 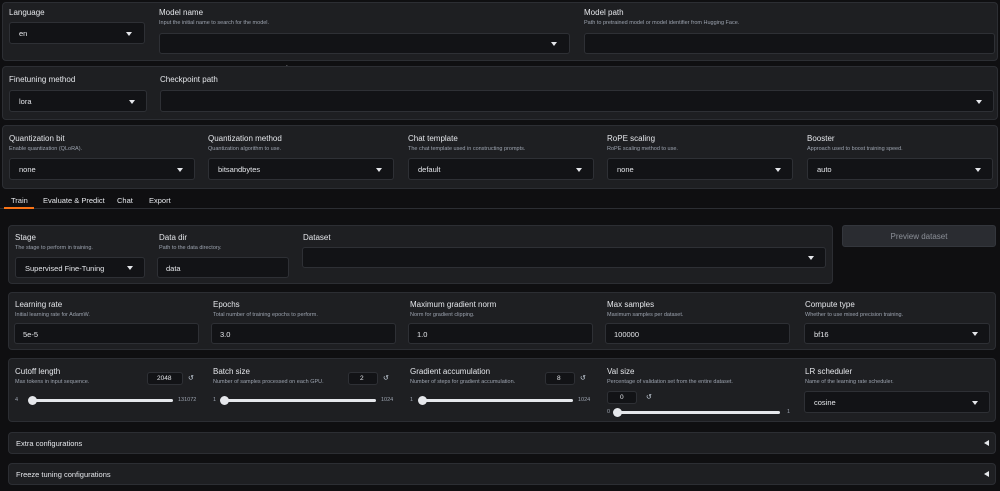 I want to click on learning-rate-input: 5e-5, so click(x=106, y=333).